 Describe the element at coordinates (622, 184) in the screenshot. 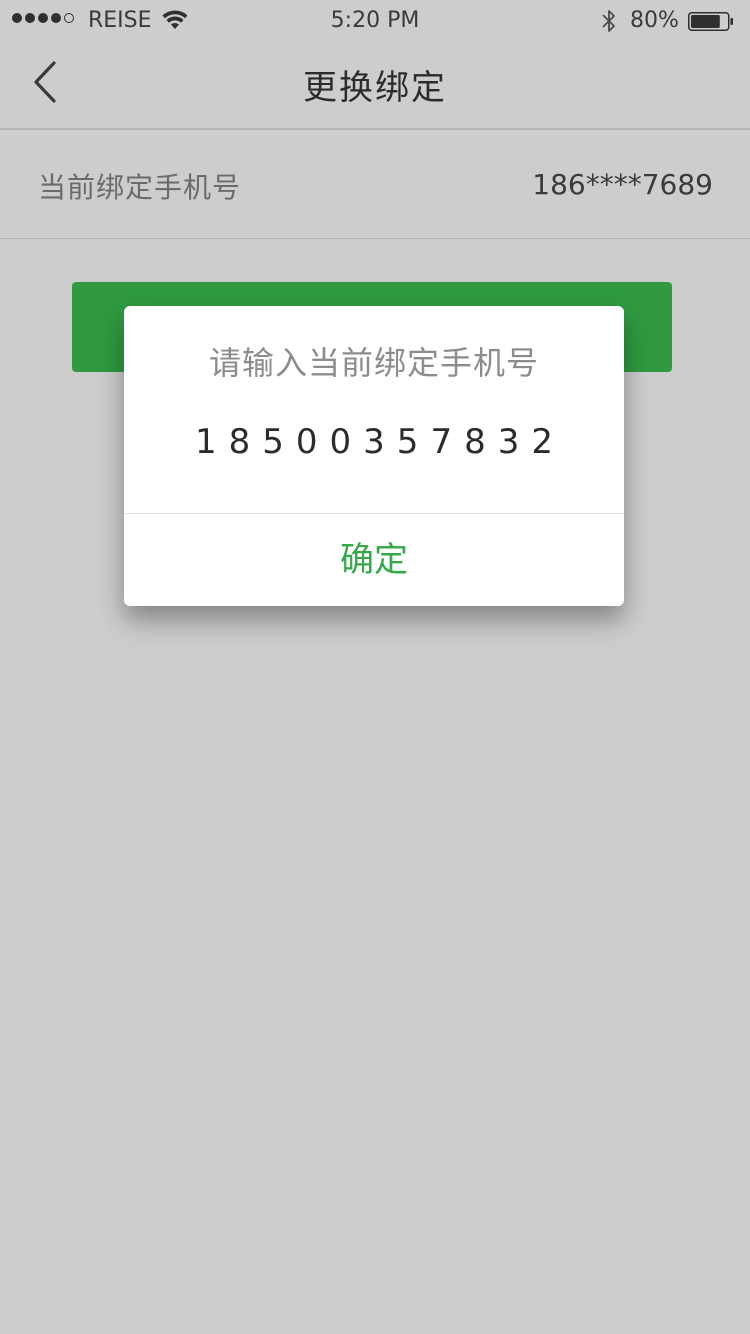

I see `current-phone-value: 186****7689` at that location.